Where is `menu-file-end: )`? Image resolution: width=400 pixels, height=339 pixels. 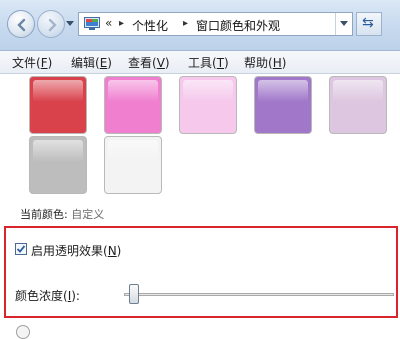 menu-file-end: ) is located at coordinates (50, 63).